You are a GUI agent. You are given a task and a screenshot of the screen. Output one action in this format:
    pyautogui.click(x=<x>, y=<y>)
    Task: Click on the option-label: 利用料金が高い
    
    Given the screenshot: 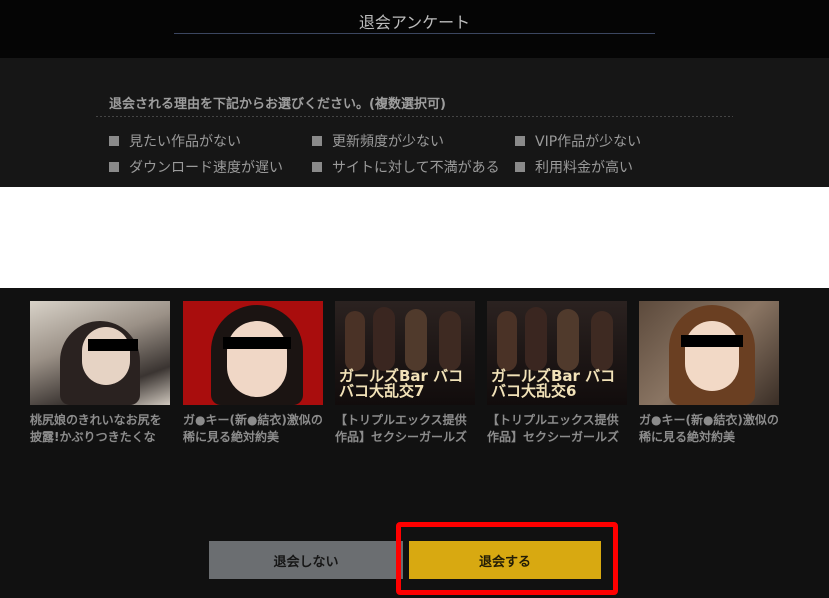 What is the action you would take?
    pyautogui.click(x=584, y=168)
    